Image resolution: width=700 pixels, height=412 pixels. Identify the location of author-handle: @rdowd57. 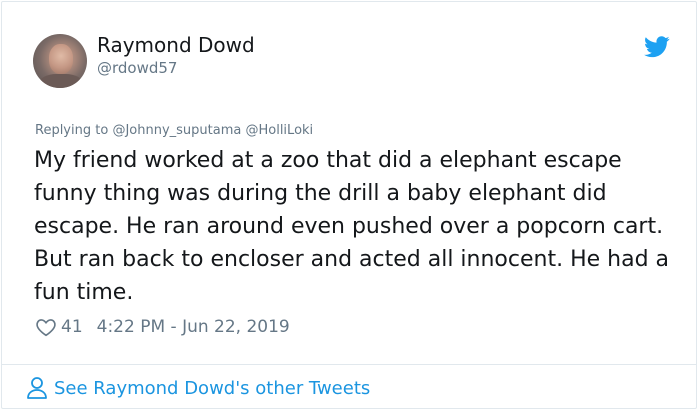
(137, 68).